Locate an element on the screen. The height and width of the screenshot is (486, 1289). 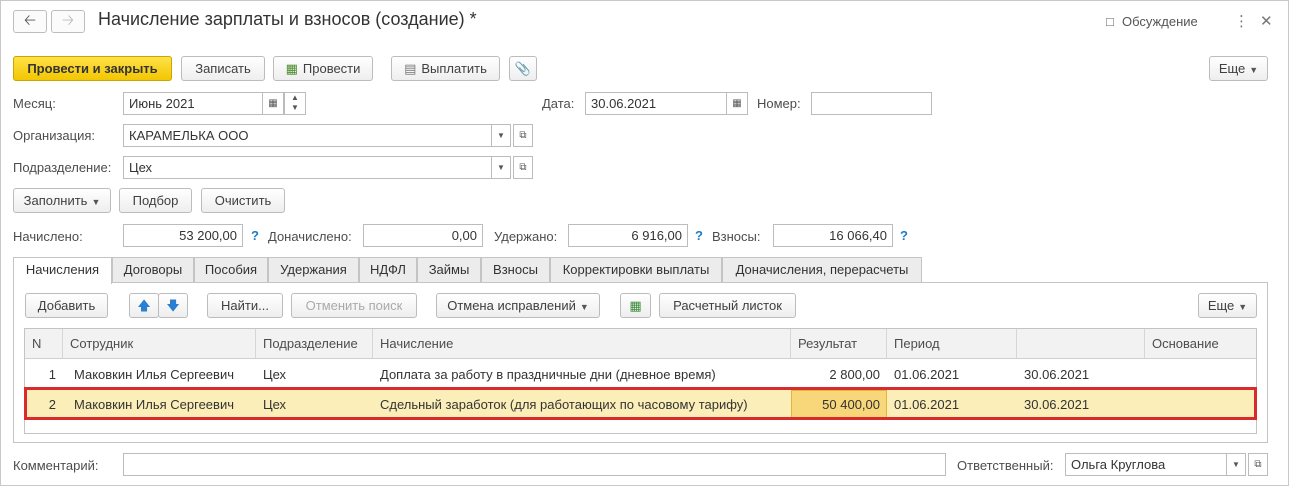
column-header-accrual: Начисление is located at coordinates (582, 344).